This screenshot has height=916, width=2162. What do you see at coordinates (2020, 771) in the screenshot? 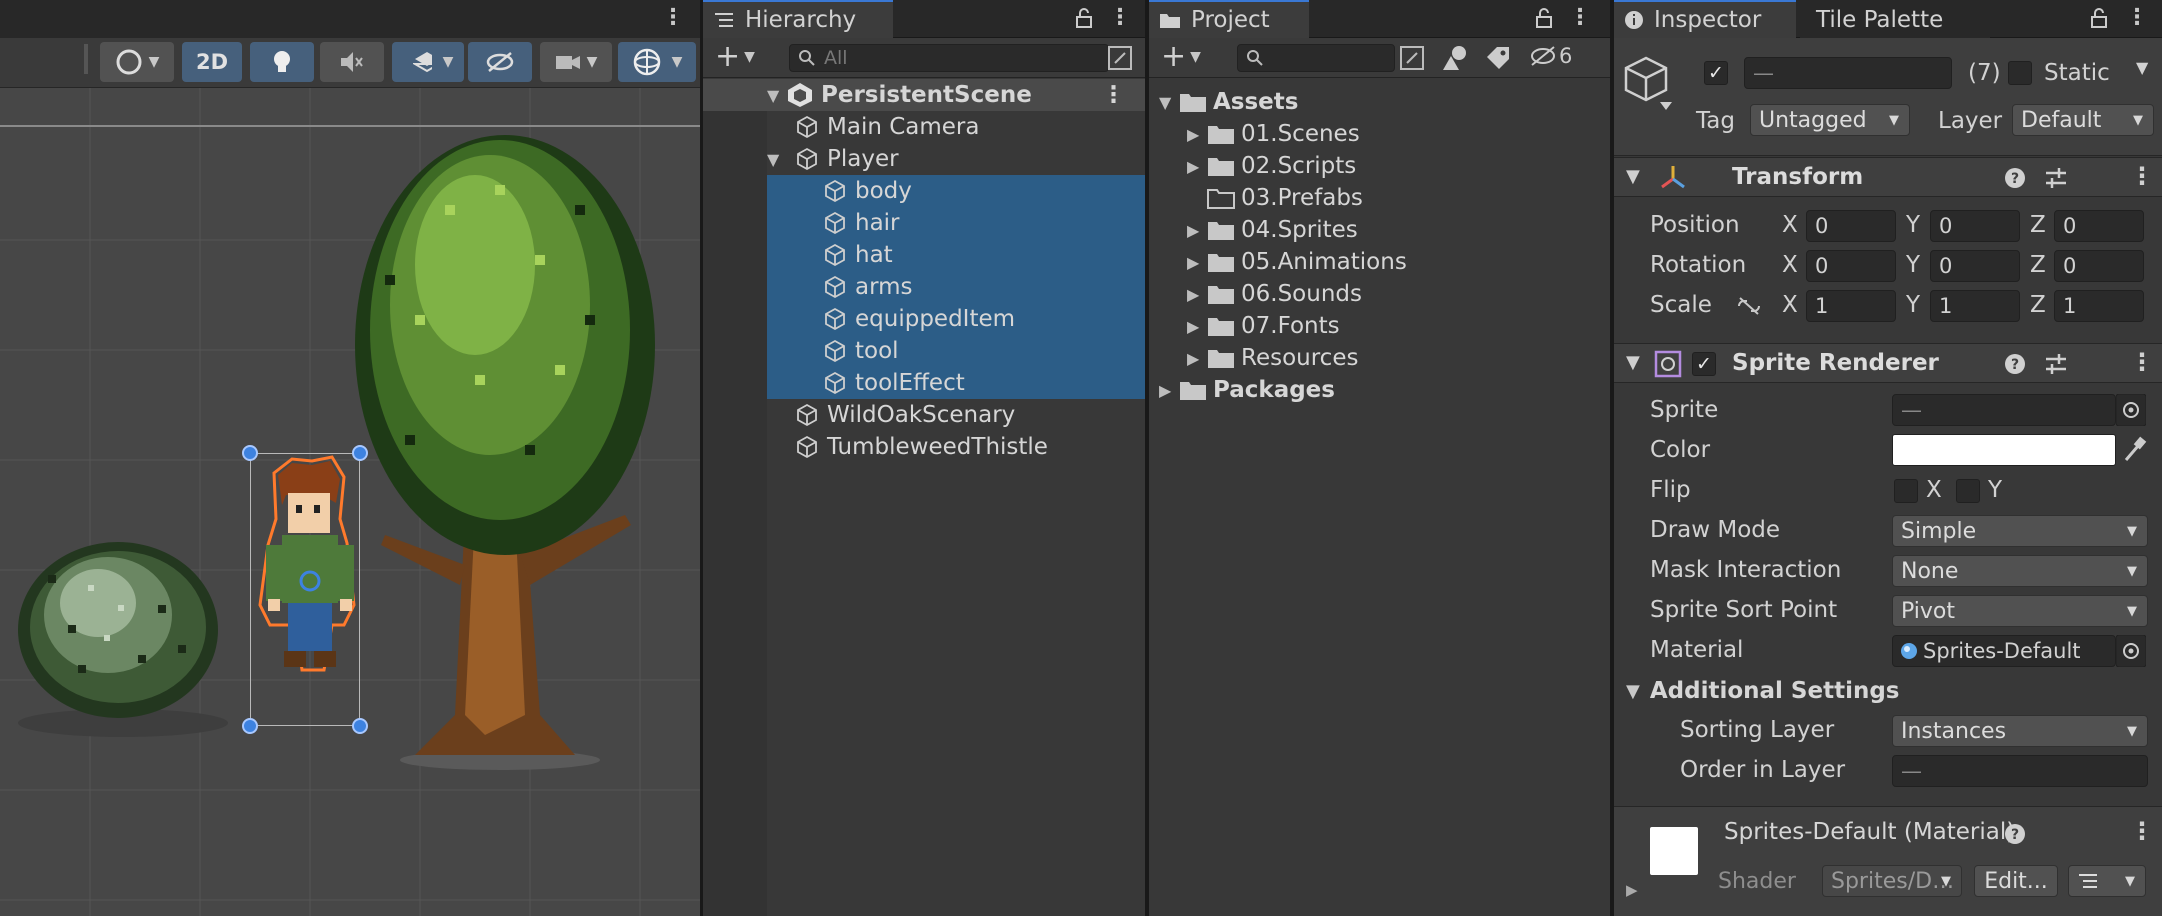
I see `order-in-layer-field: —` at bounding box center [2020, 771].